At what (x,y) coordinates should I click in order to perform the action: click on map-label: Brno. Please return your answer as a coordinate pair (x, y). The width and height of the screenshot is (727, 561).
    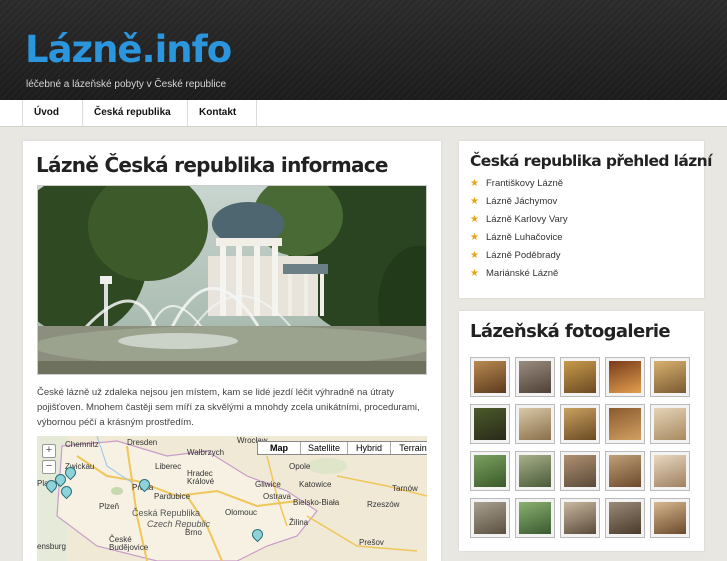
    Looking at the image, I should click on (193, 532).